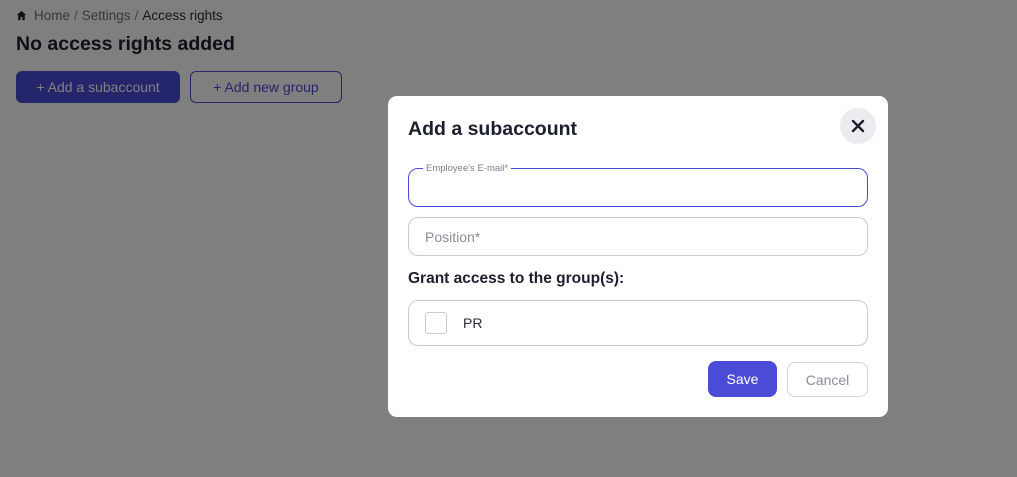 The height and width of the screenshot is (477, 1017). I want to click on position-input, so click(638, 236).